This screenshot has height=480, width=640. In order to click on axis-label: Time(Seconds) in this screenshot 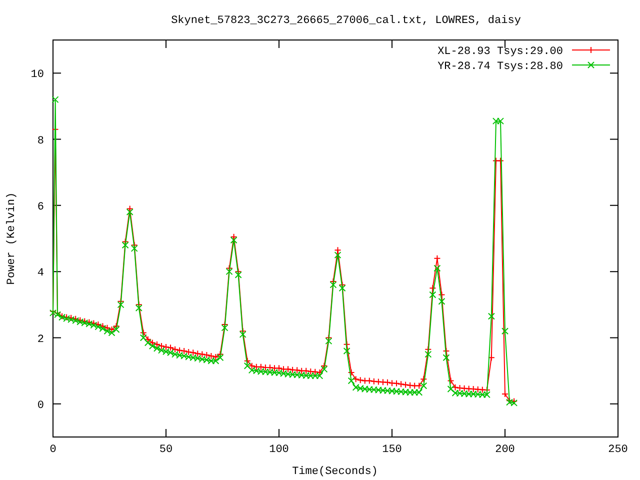, I will do `click(335, 472)`.